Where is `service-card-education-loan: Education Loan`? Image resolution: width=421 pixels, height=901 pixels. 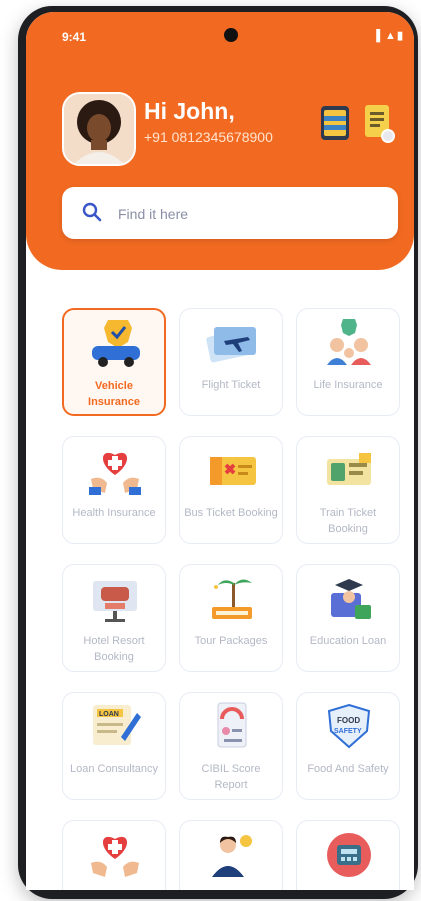
service-card-education-loan: Education Loan is located at coordinates (348, 618).